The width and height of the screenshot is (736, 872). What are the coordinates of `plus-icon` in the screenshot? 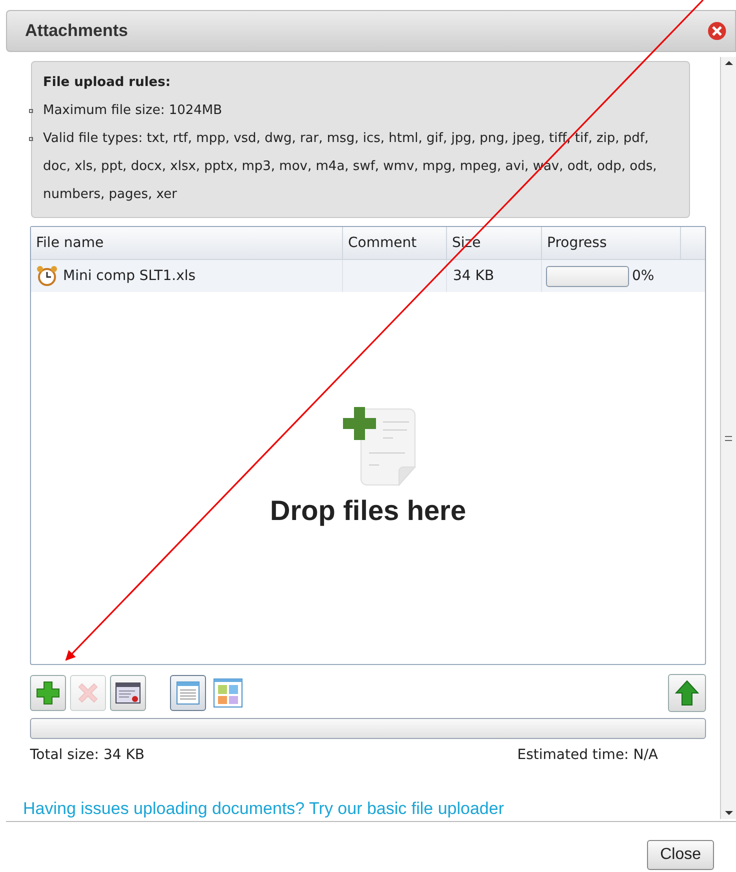 It's located at (48, 693).